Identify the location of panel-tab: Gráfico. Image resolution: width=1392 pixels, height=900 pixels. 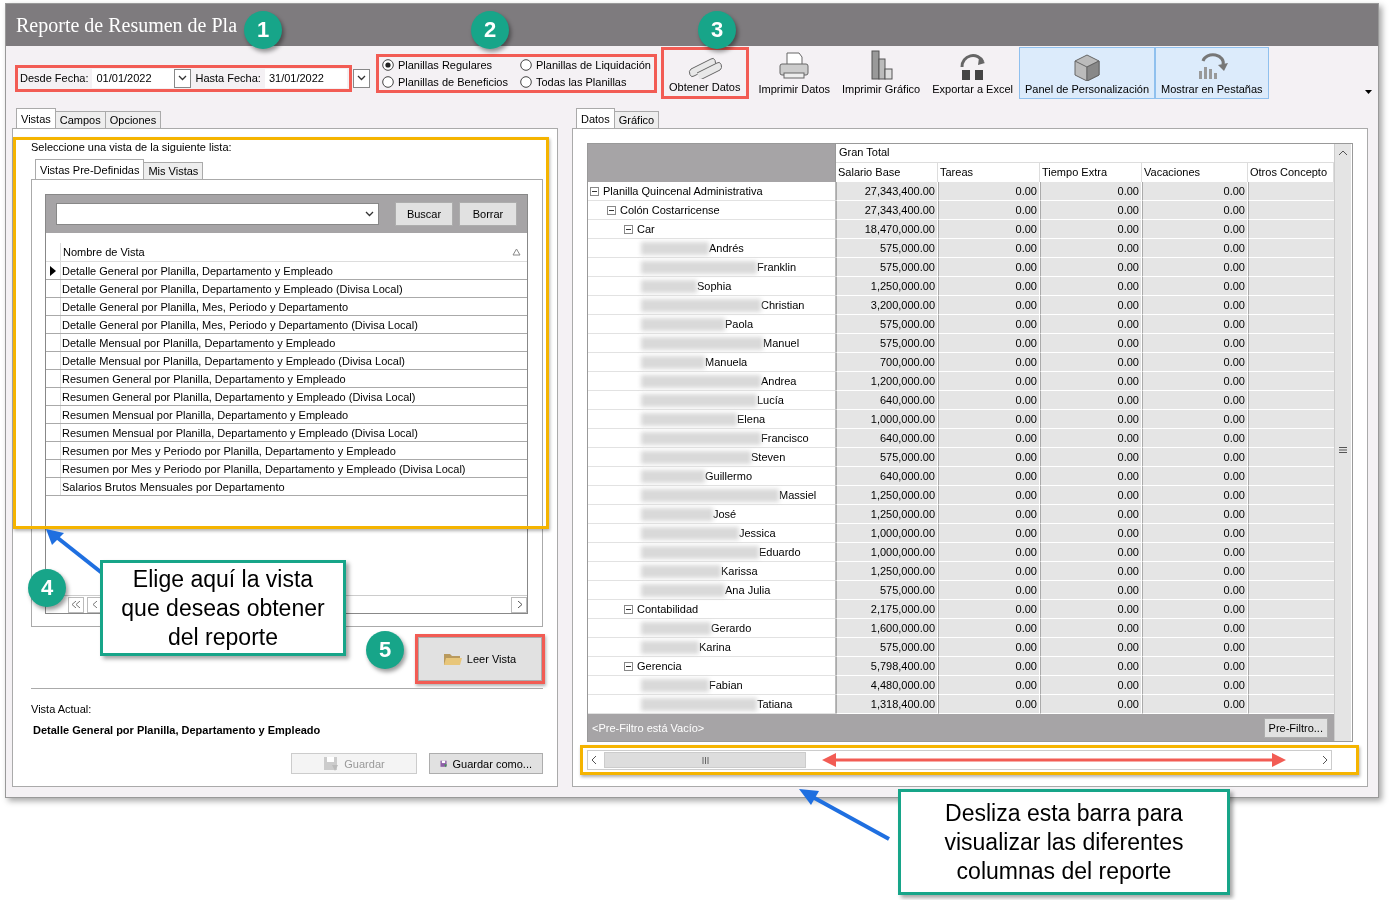
(636, 119).